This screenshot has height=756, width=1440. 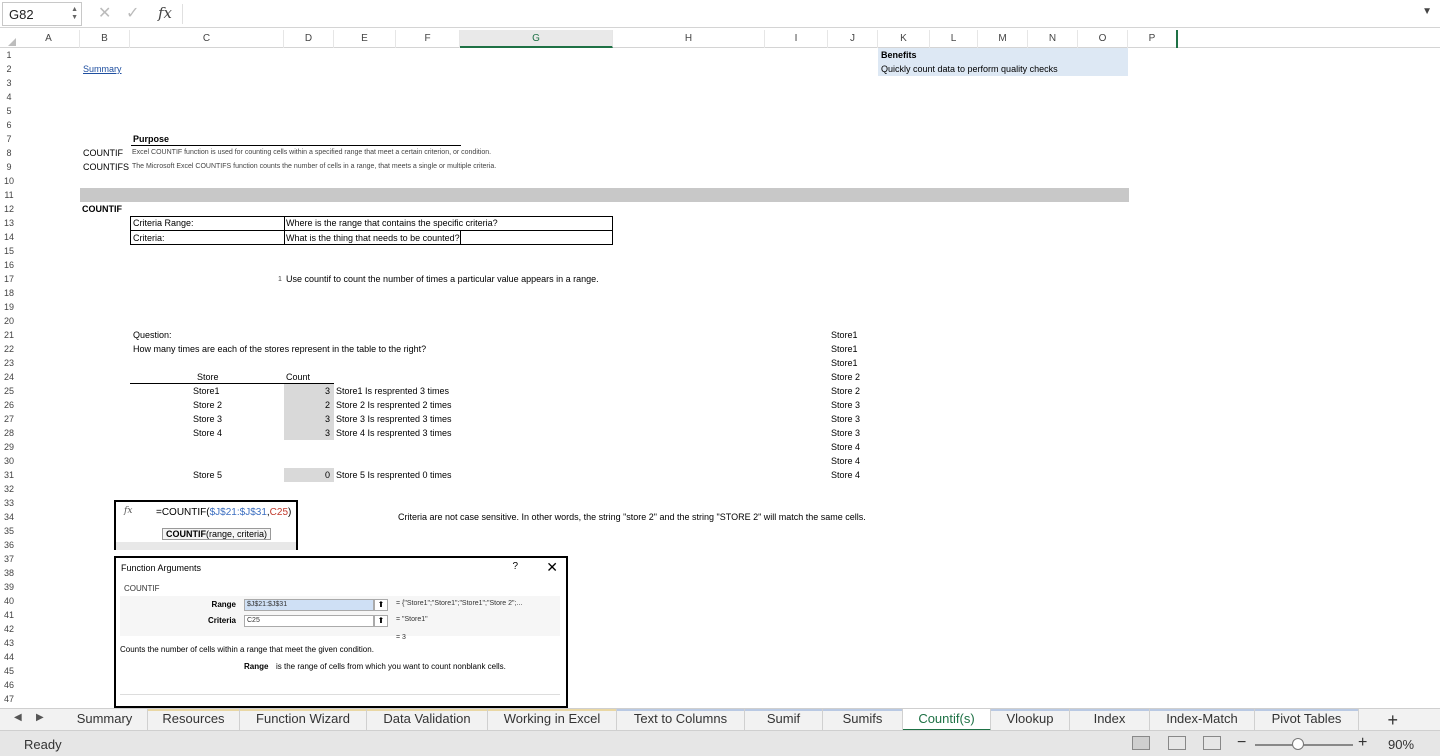 I want to click on page-layout-view-icon, so click(x=1177, y=743).